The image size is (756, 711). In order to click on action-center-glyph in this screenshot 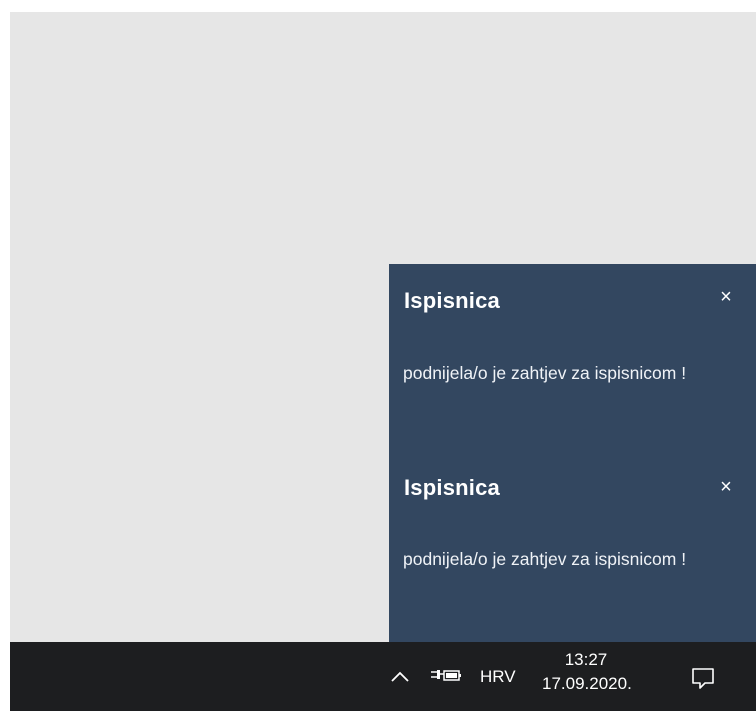, I will do `click(703, 678)`.